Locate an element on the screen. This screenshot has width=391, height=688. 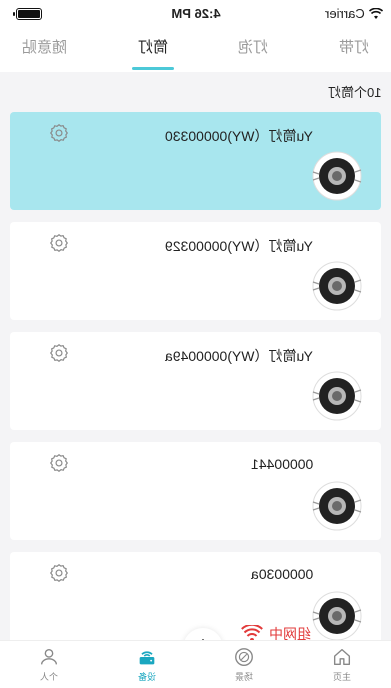
tab-bulb: 灯泡 is located at coordinates (253, 50).